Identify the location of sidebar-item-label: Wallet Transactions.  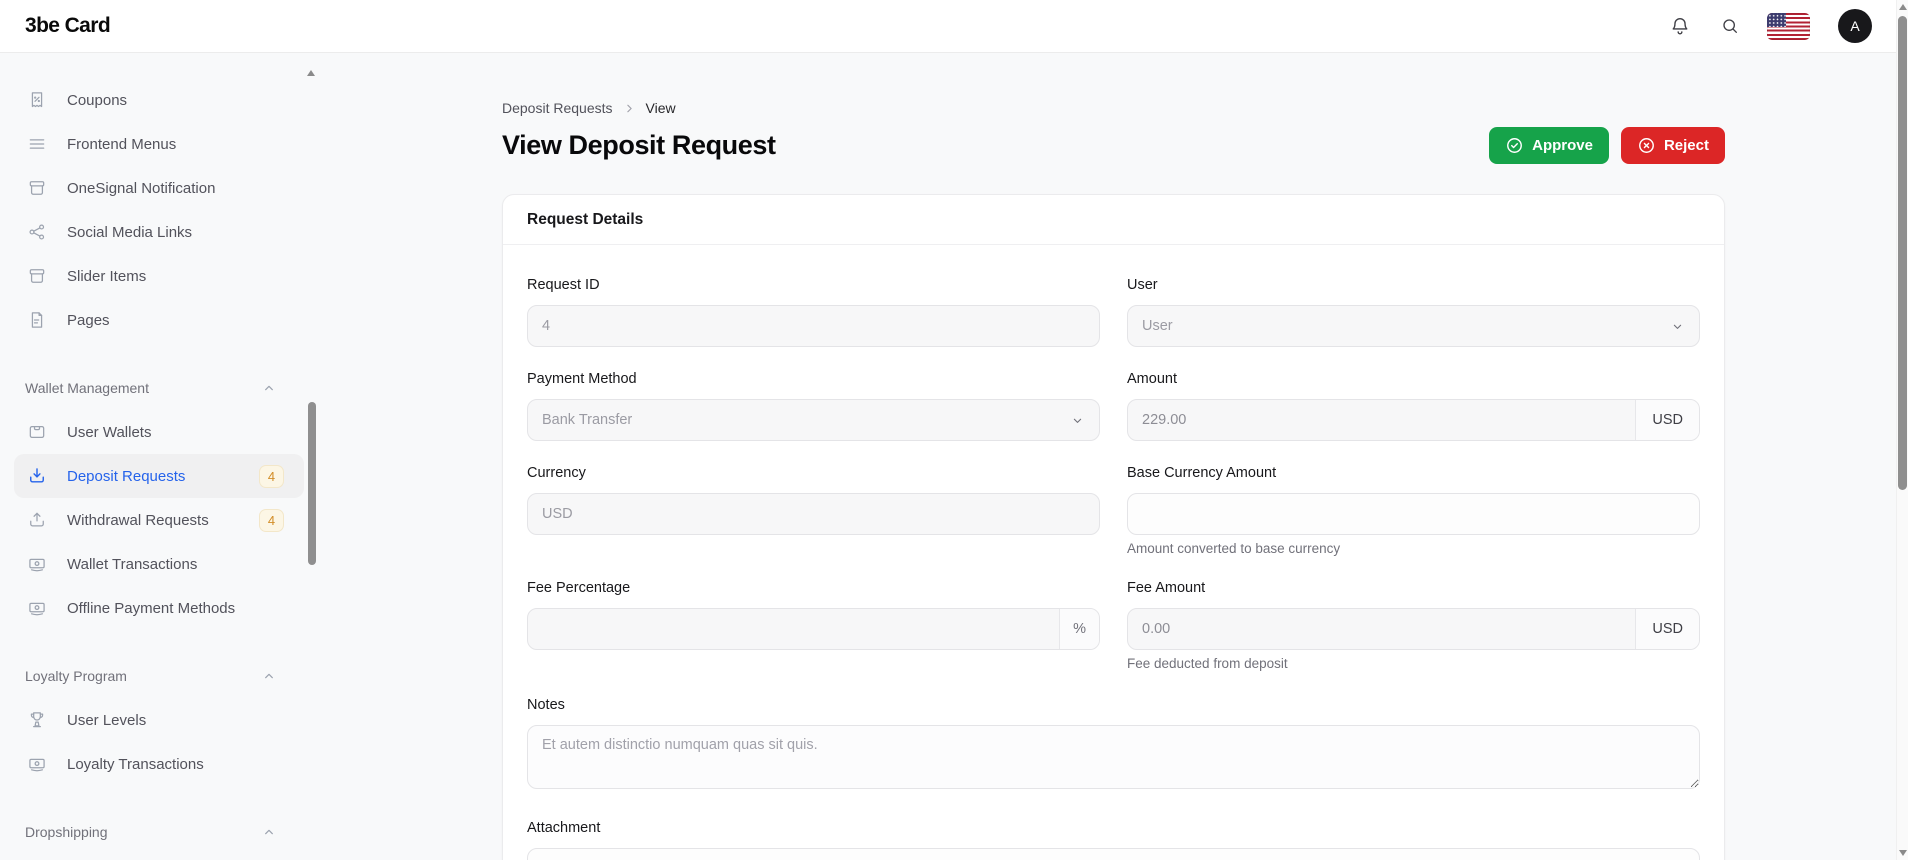
(132, 564).